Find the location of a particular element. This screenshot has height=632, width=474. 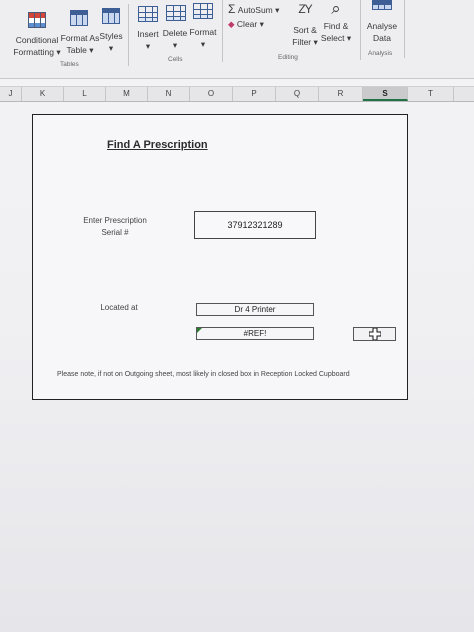

cell-styles-icon is located at coordinates (111, 16).